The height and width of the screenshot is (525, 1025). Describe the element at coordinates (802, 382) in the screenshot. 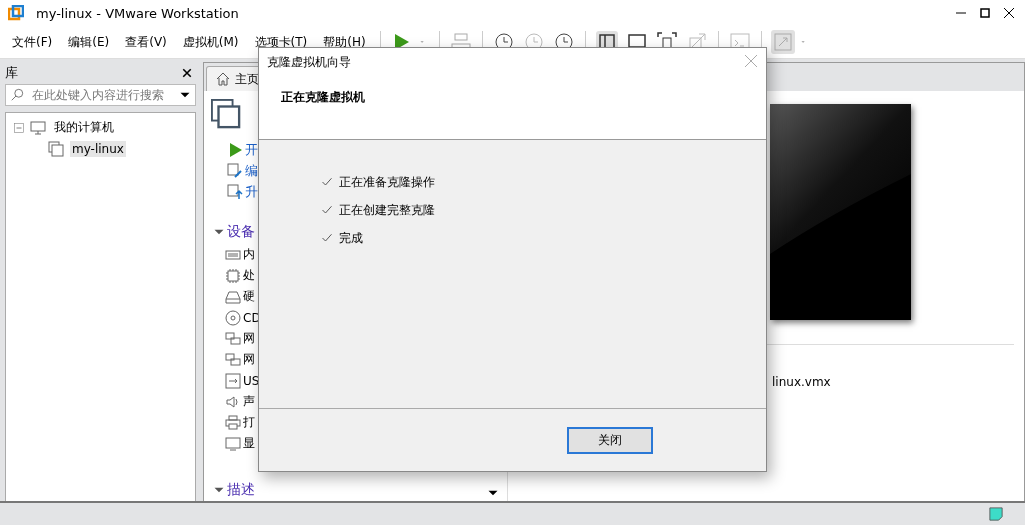

I see `config-file-path: linux.vmx` at that location.